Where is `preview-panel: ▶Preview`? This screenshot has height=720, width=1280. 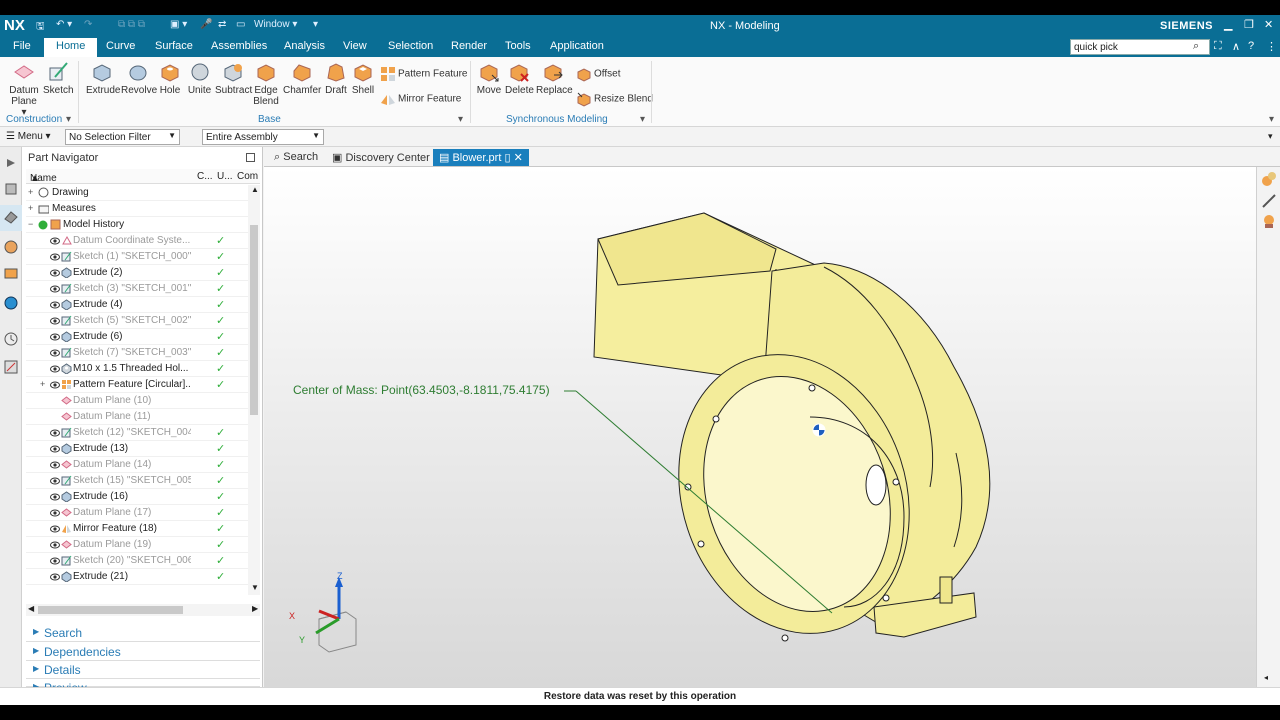
preview-panel: ▶Preview is located at coordinates (143, 687).